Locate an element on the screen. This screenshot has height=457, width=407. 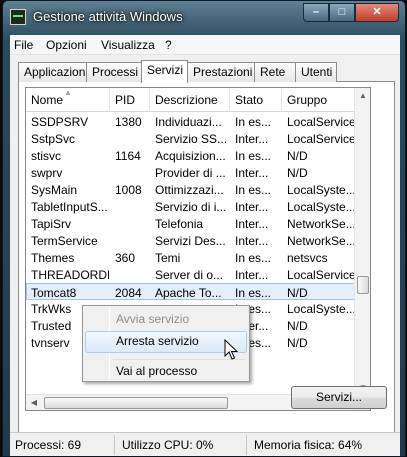
menu-help: ? is located at coordinates (168, 45).